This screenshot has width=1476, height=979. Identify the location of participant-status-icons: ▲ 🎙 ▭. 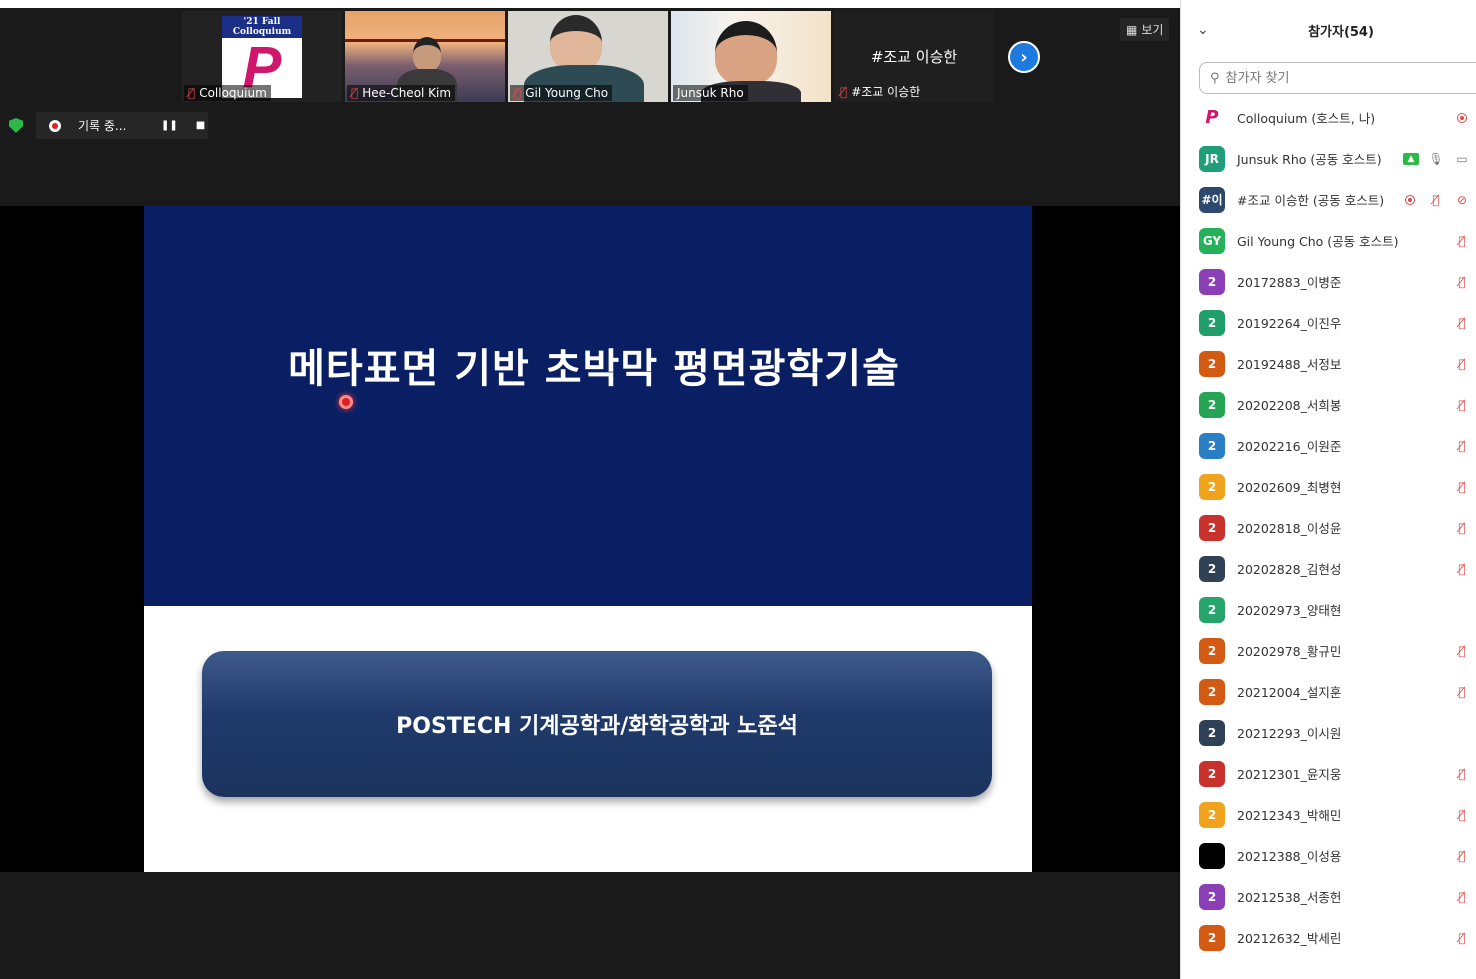
(1431, 159).